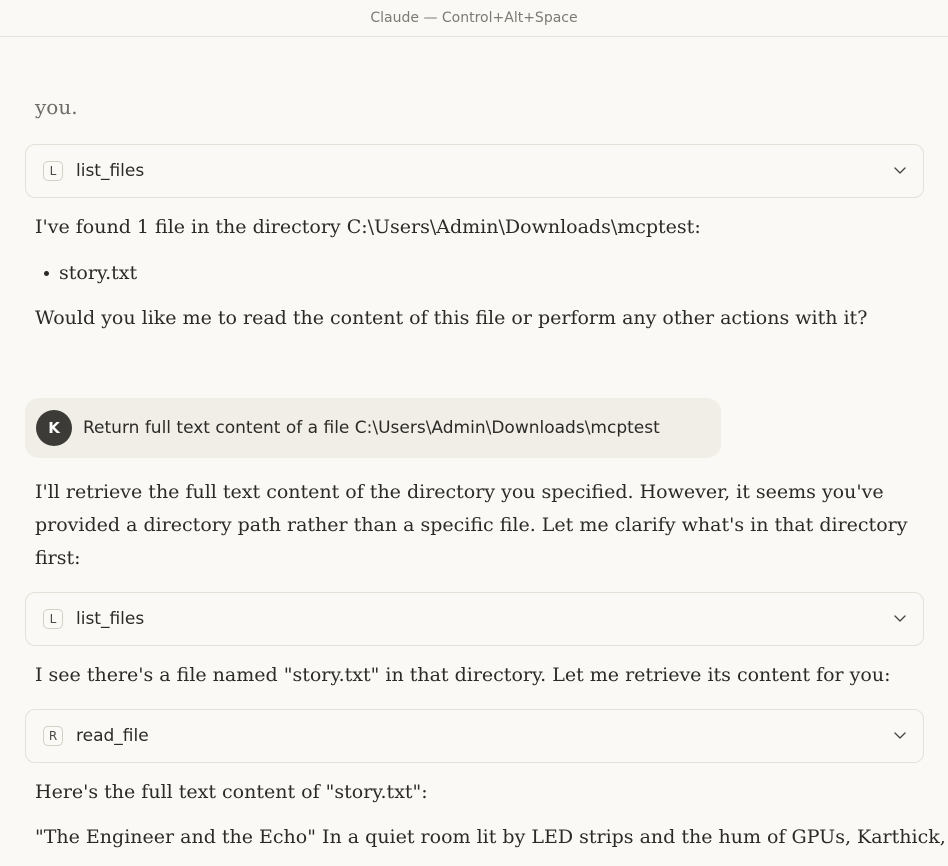 The image size is (948, 866). What do you see at coordinates (474, 736) in the screenshot?
I see `tool-call-read-file: R read_file` at bounding box center [474, 736].